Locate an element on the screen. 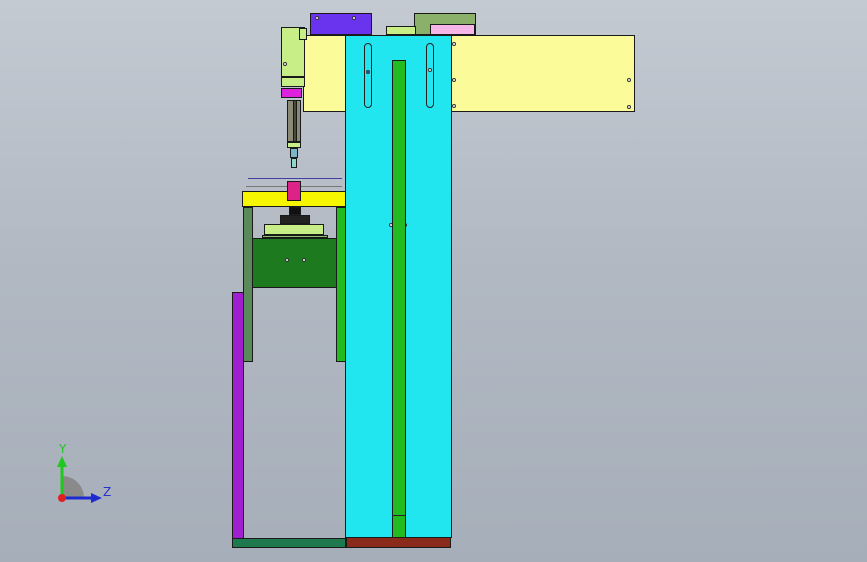 The height and width of the screenshot is (562, 867). brown-base-plate is located at coordinates (398, 542).